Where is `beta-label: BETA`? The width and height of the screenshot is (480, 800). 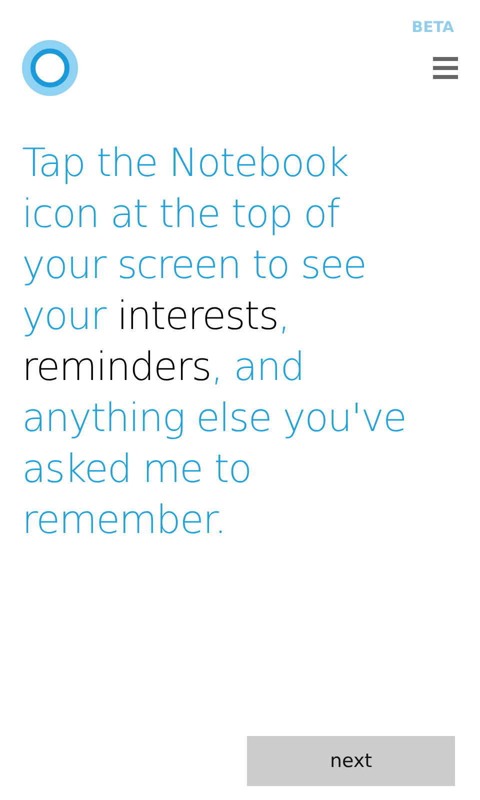 beta-label: BETA is located at coordinates (433, 27).